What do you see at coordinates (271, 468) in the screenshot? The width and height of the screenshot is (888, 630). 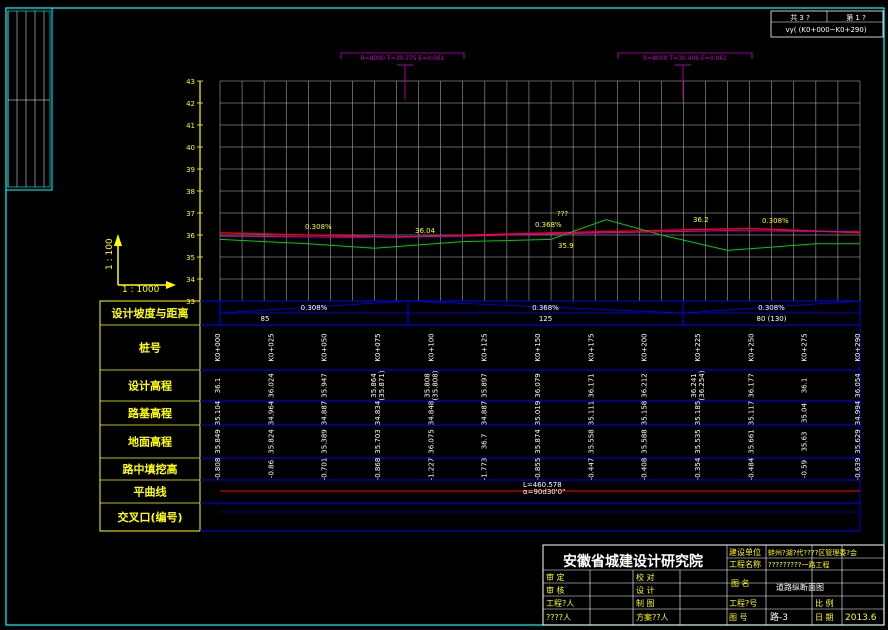 I see `cut-fill-height: -0.86` at bounding box center [271, 468].